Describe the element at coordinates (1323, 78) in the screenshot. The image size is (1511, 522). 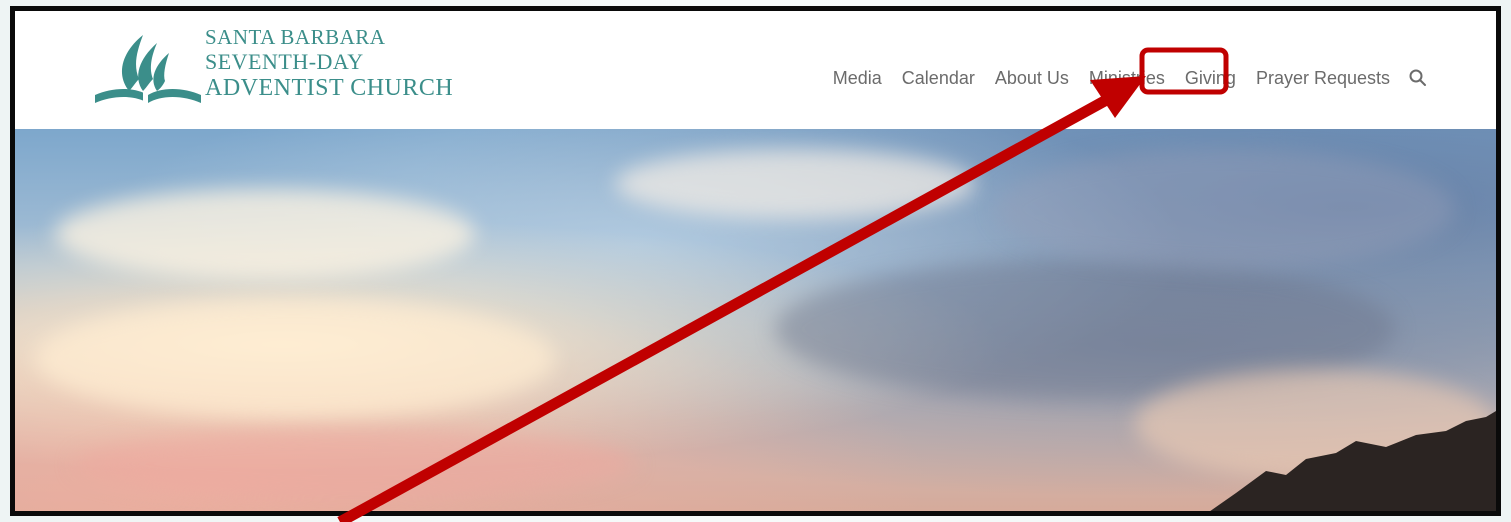
I see `nav-item-prayer-requests: Prayer Requests` at that location.